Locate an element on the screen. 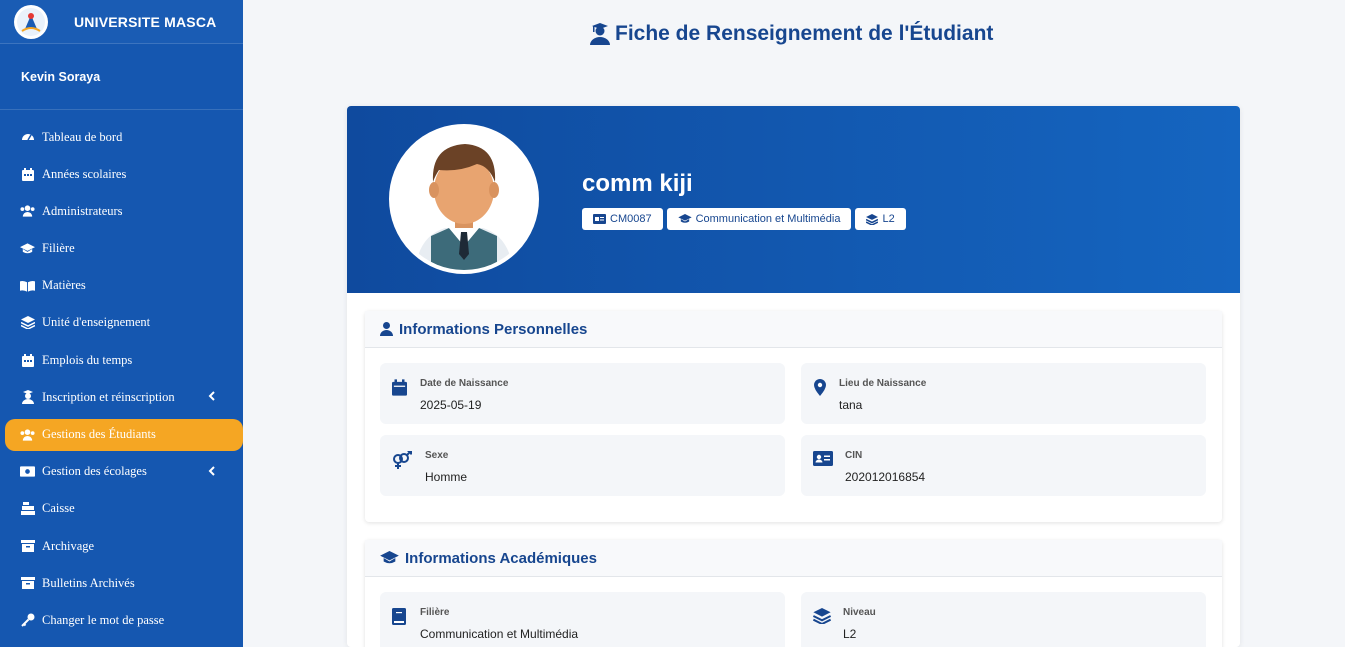  filiere-badge: Communication et Multimédia is located at coordinates (759, 219).